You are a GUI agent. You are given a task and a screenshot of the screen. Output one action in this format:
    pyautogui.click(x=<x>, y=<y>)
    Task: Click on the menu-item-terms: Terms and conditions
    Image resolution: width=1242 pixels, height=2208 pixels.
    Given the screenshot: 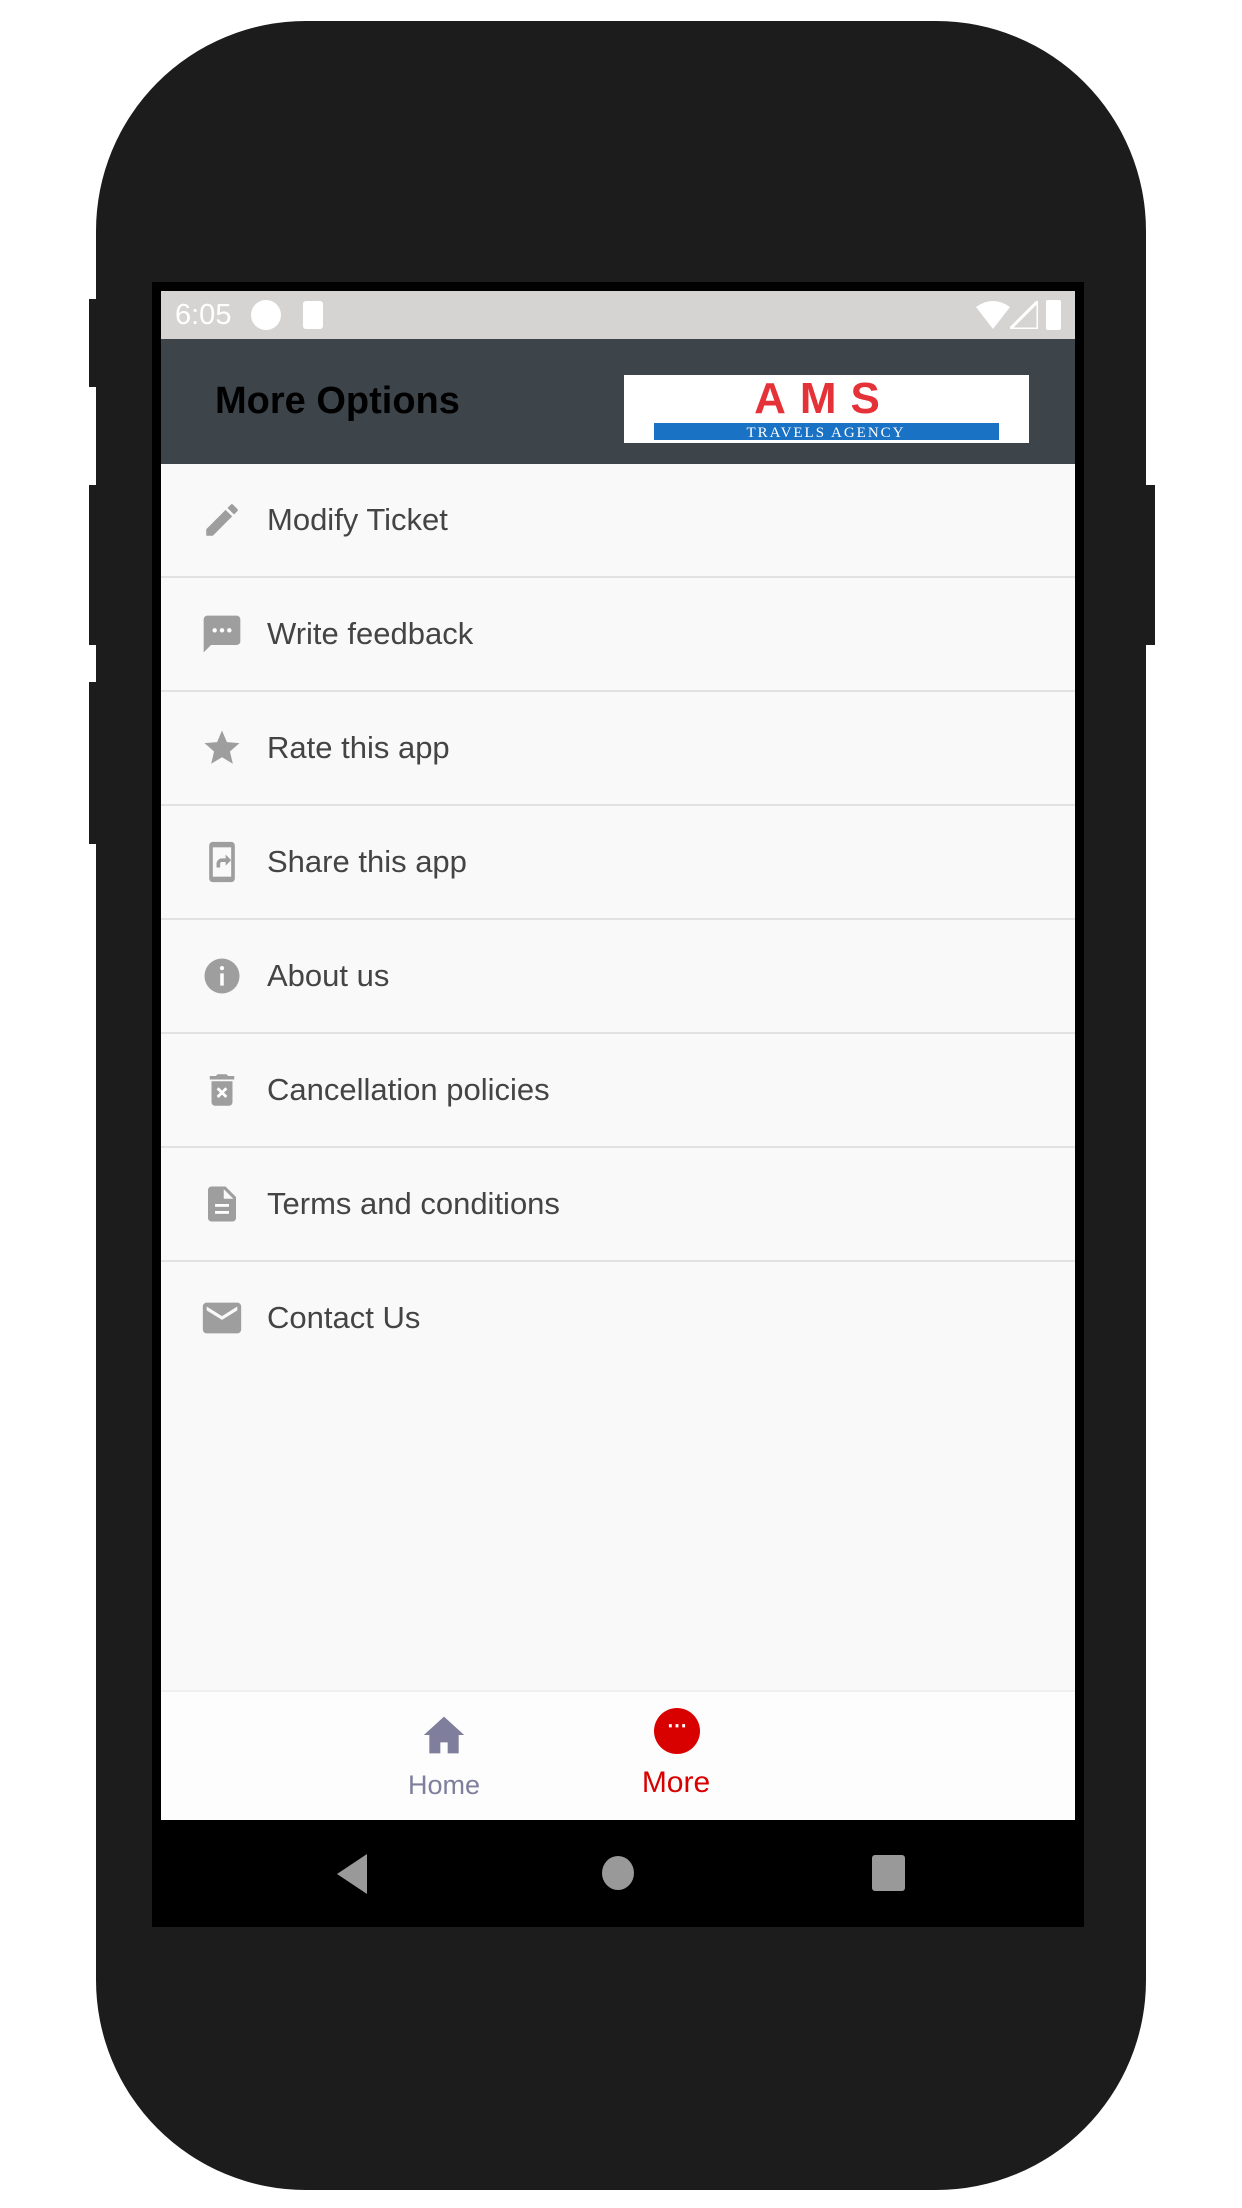 What is the action you would take?
    pyautogui.click(x=618, y=1205)
    